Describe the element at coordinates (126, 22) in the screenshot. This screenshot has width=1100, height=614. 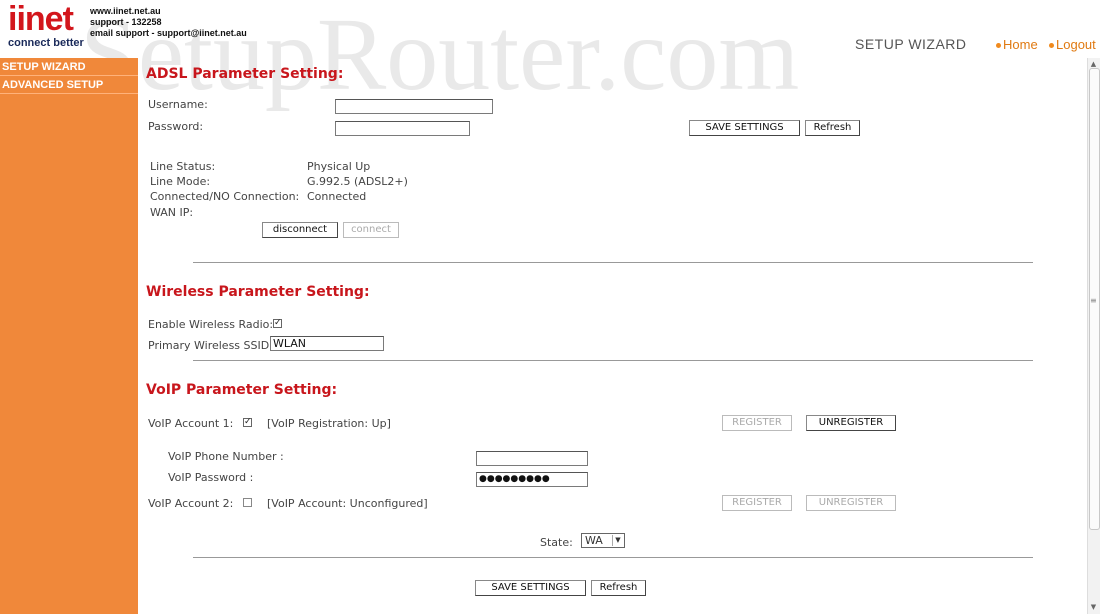
I see `support-line: support - 132258` at that location.